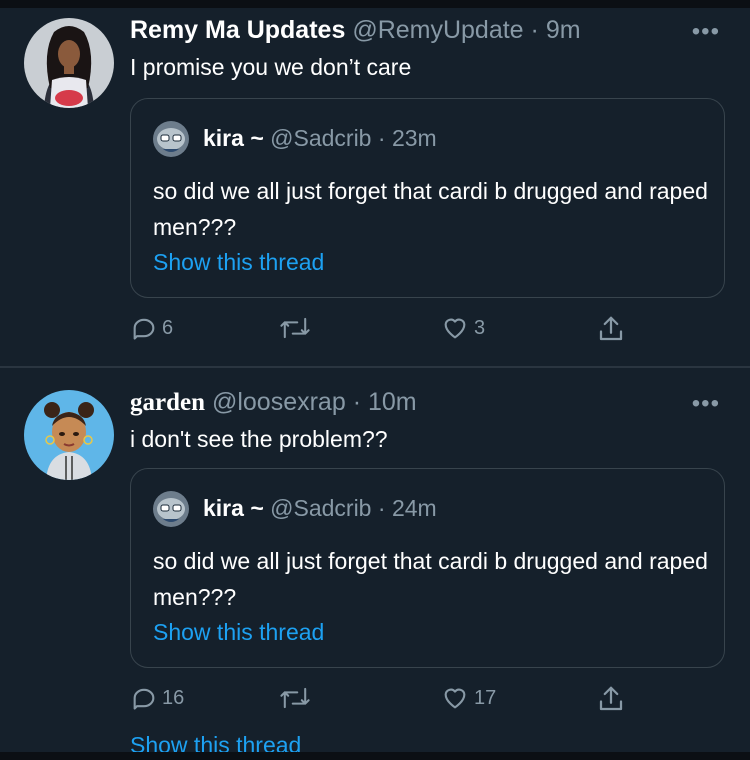 The height and width of the screenshot is (760, 750). I want to click on timestamp: 10m, so click(392, 402).